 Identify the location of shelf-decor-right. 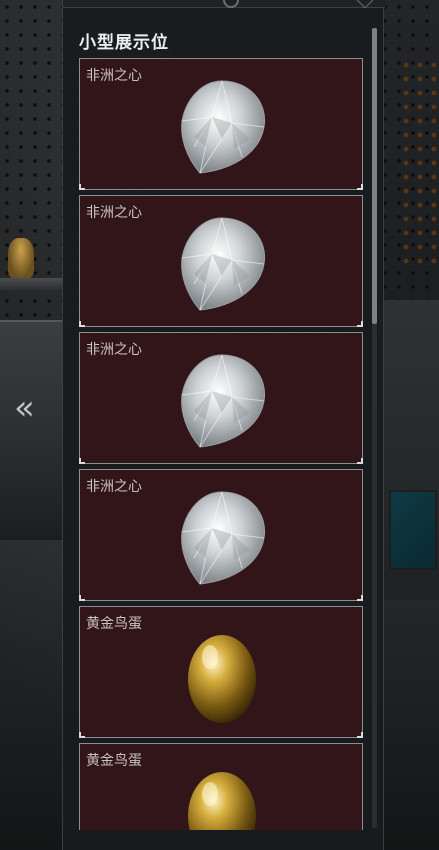
(419, 163).